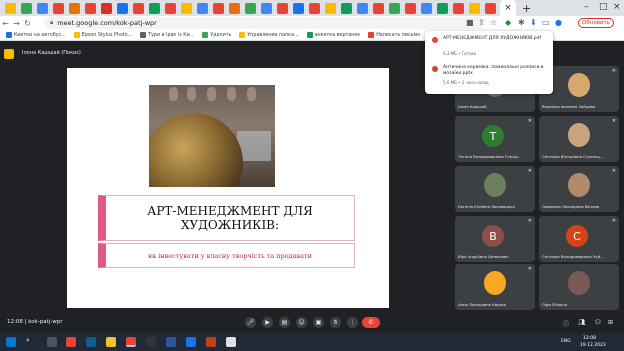 Image resolution: width=624 pixels, height=351 pixels. I want to click on lock-icon: 🔒︎, so click(51, 23).